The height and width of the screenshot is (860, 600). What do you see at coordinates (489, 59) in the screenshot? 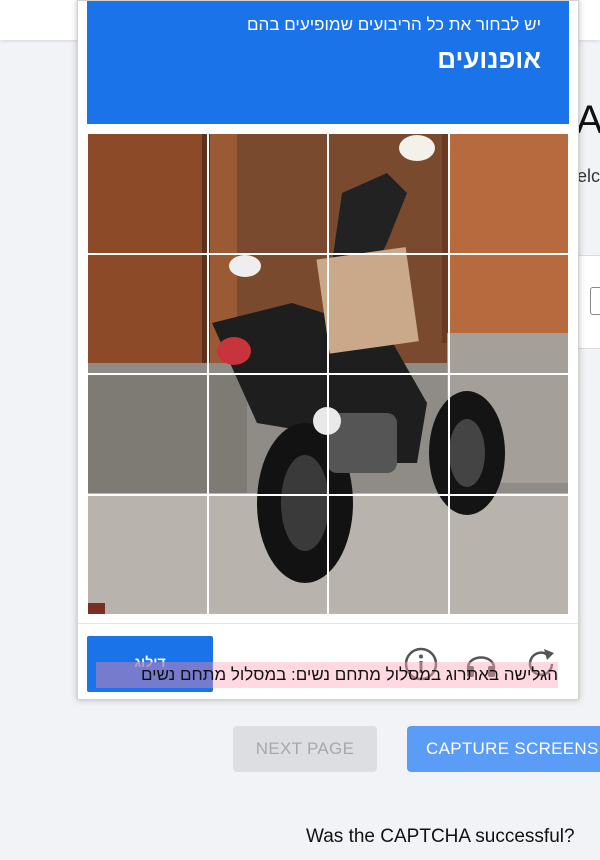
I see `captcha-target-object: אופנועים` at bounding box center [489, 59].